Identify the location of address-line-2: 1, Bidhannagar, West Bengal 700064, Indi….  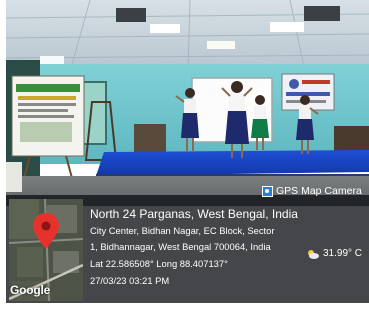
(180, 246).